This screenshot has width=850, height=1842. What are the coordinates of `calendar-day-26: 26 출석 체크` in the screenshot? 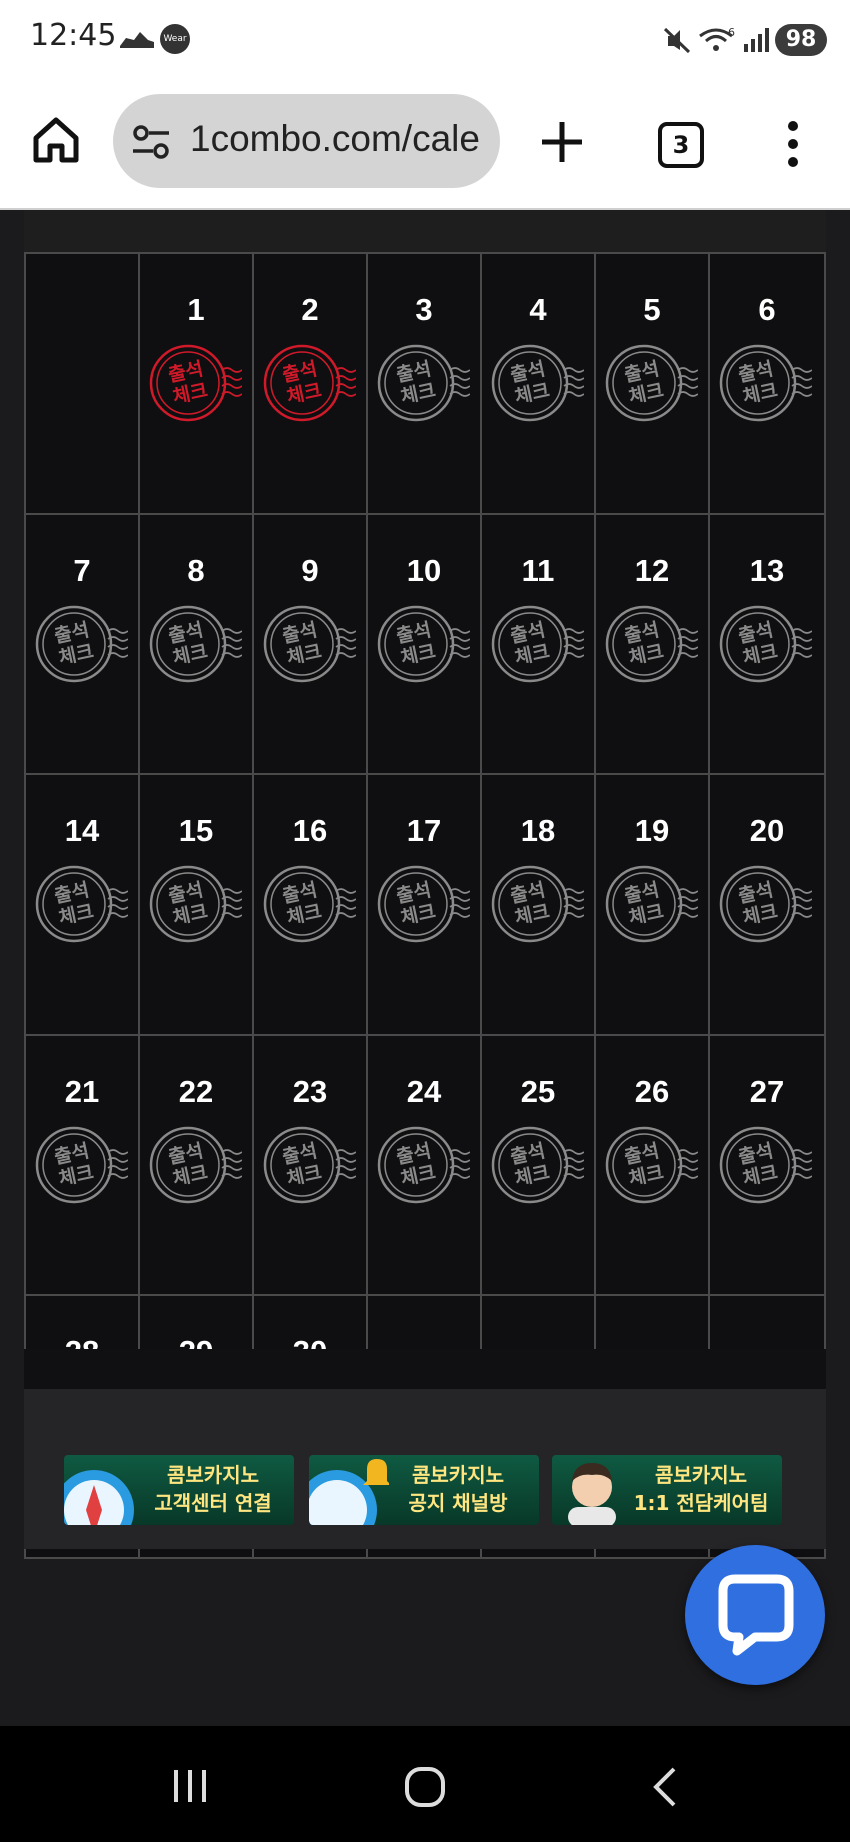 It's located at (653, 1166).